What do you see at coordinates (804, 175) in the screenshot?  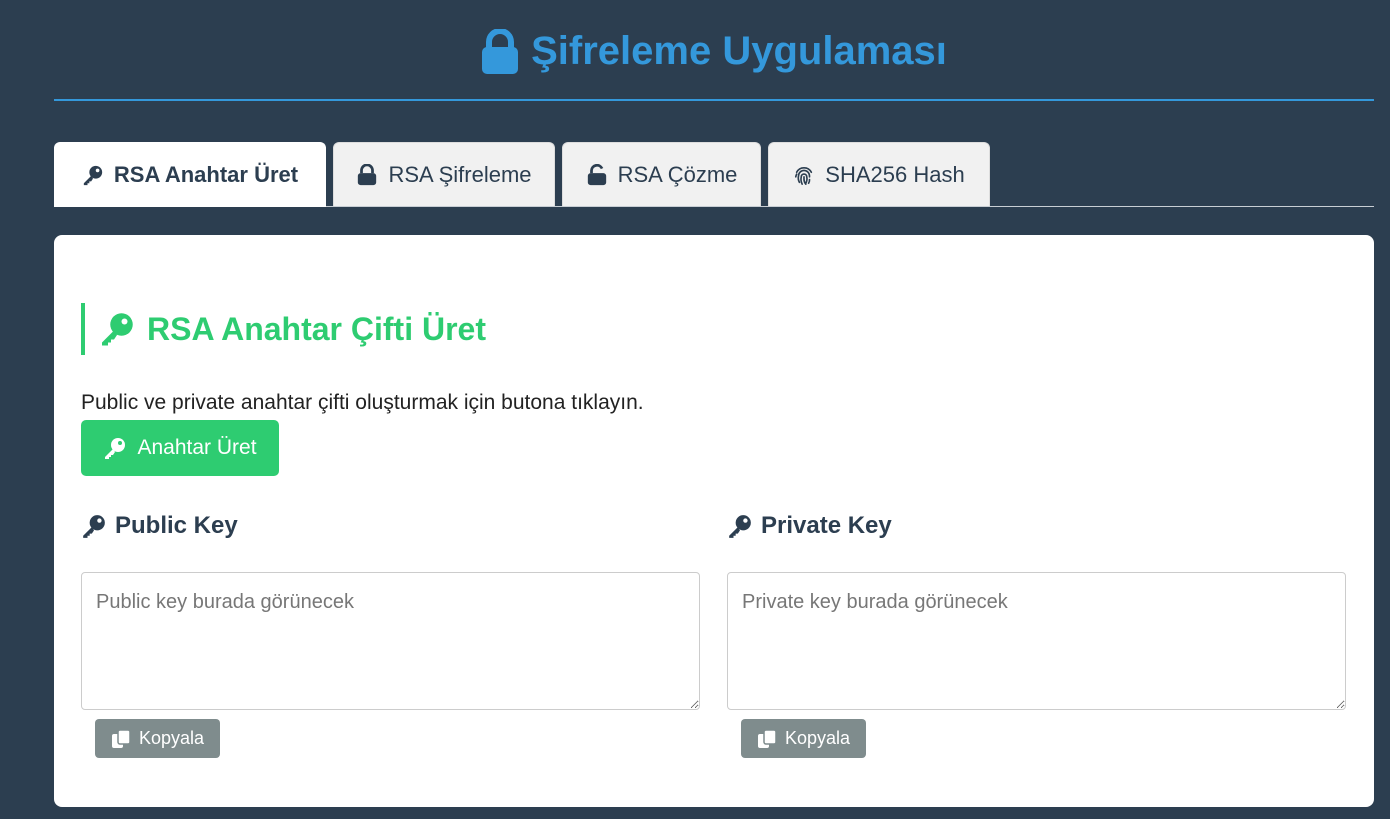 I see `fingerprint-icon` at bounding box center [804, 175].